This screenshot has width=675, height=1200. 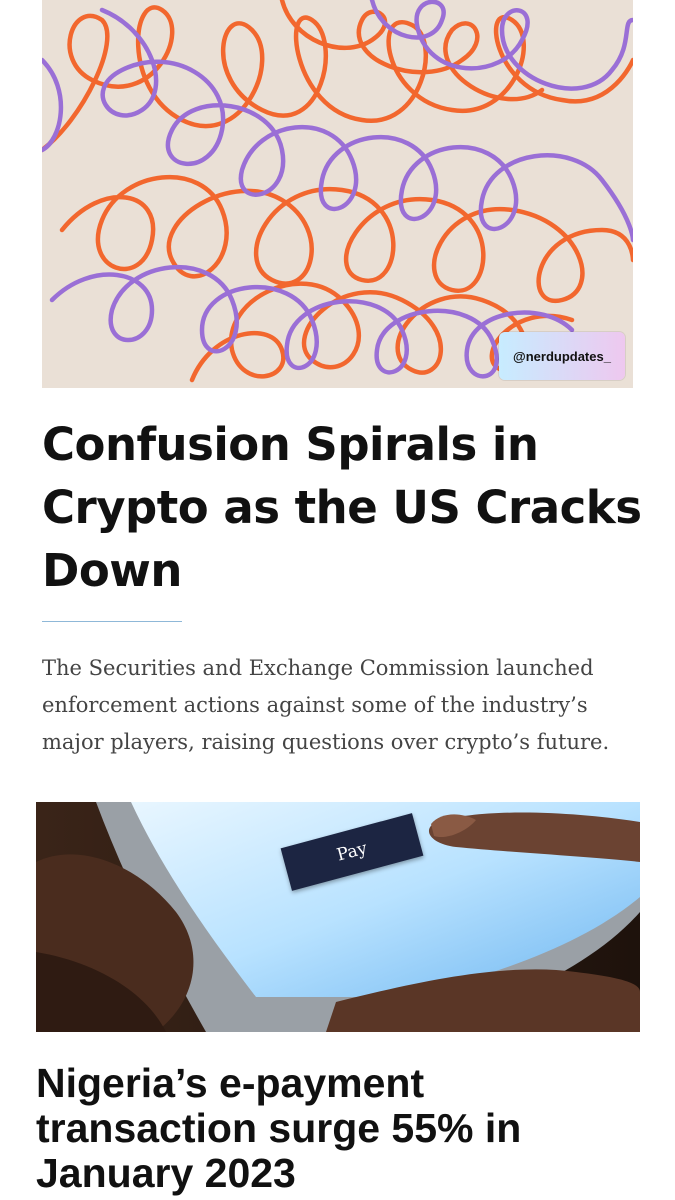 I want to click on purple-cord, so click(x=501, y=45).